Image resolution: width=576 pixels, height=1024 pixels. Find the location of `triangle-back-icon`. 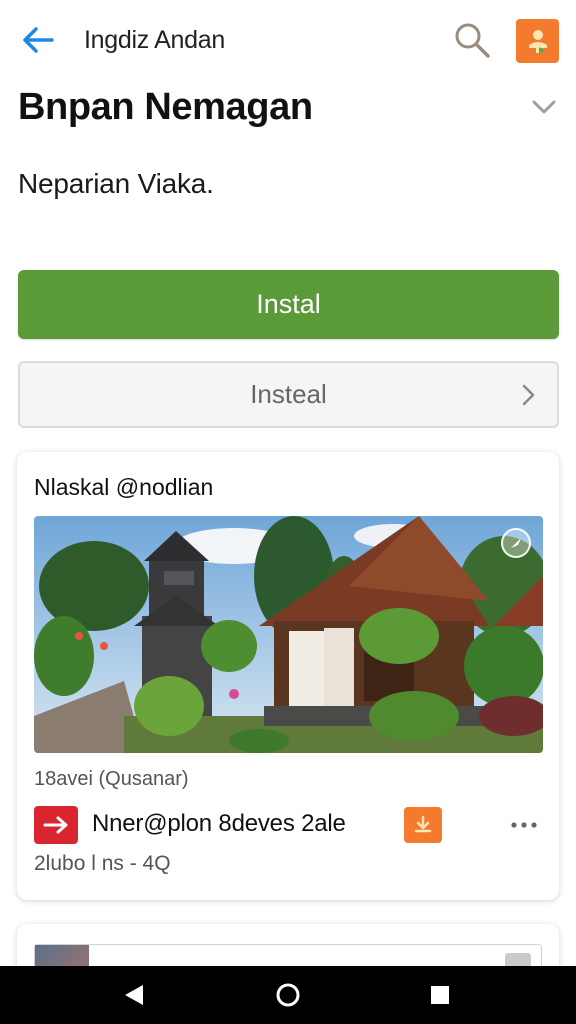

triangle-back-icon is located at coordinates (134, 995).